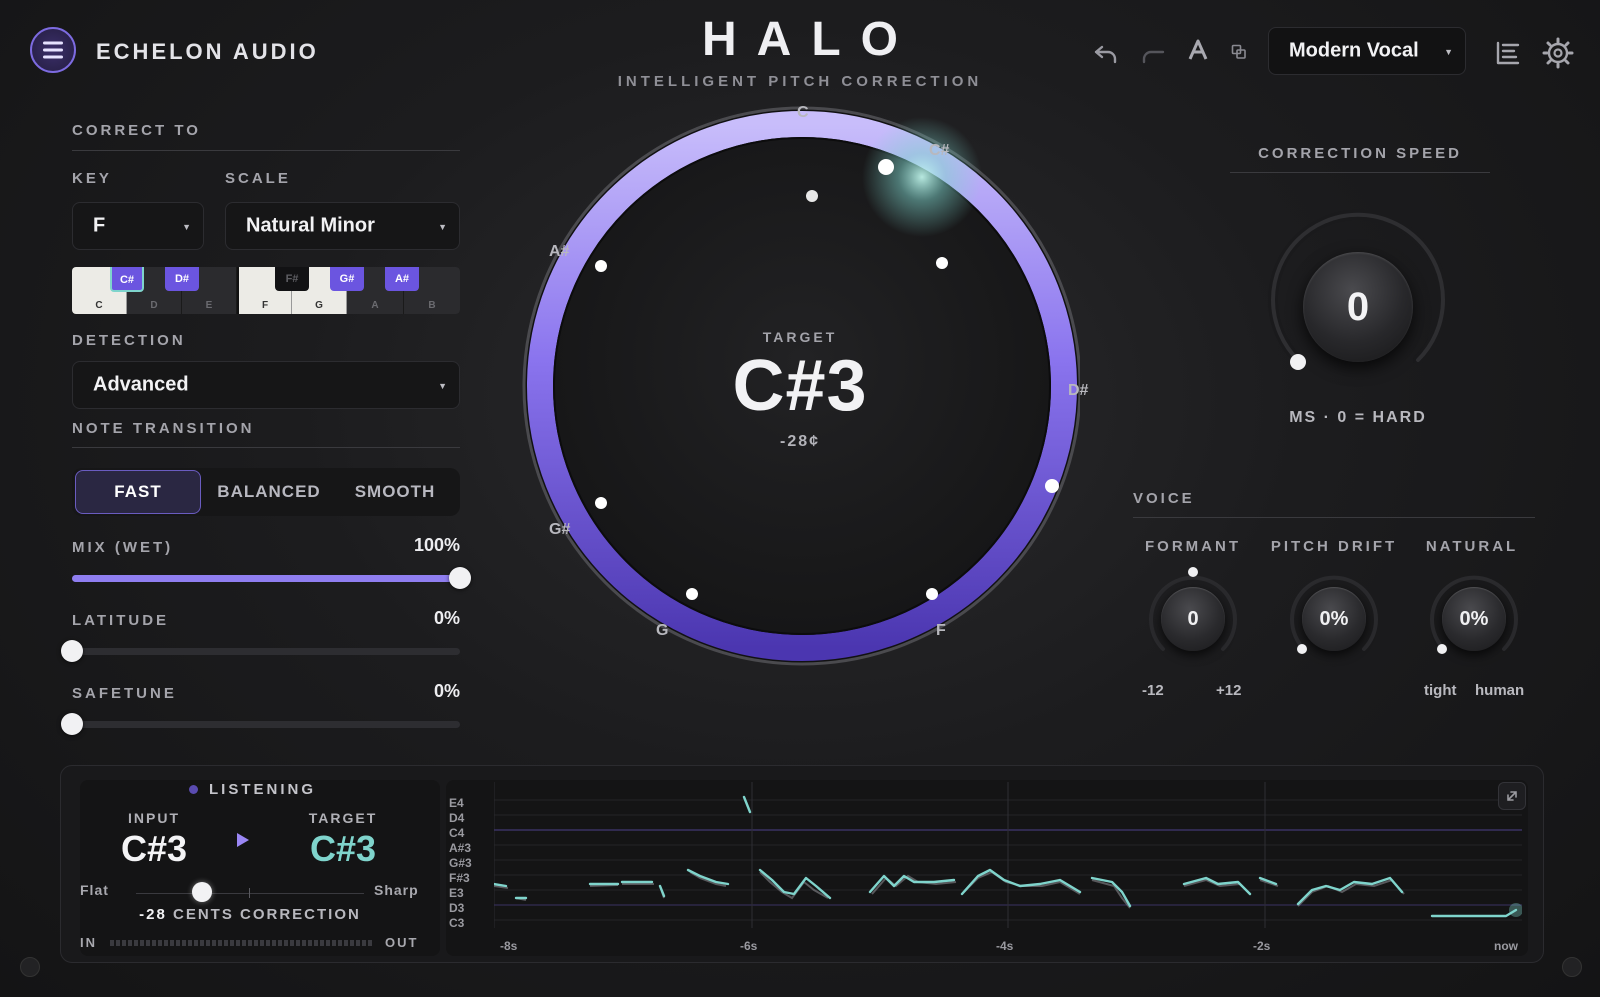  Describe the element at coordinates (803, 112) in the screenshot. I see `wheel-label-c: C` at that location.